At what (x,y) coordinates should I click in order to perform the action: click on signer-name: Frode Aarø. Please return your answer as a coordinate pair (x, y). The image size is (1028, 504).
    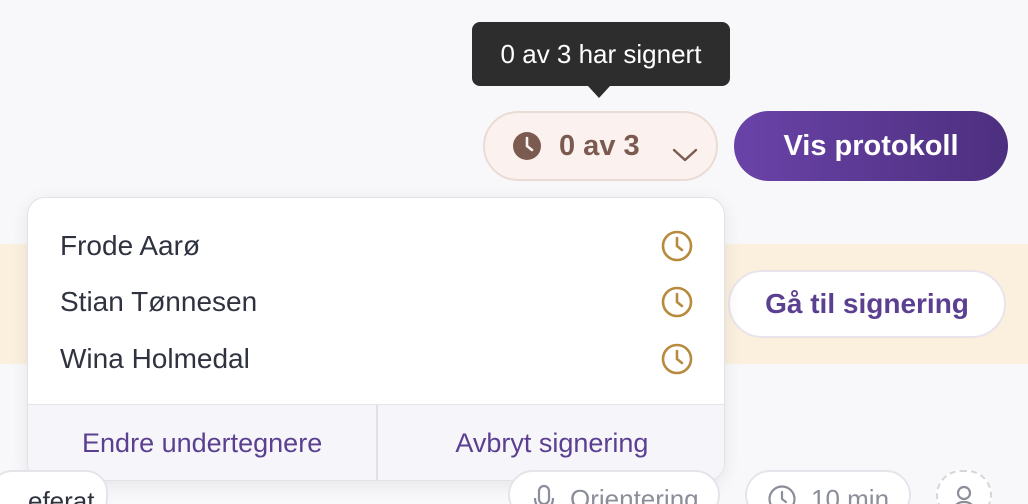
    Looking at the image, I should click on (130, 245).